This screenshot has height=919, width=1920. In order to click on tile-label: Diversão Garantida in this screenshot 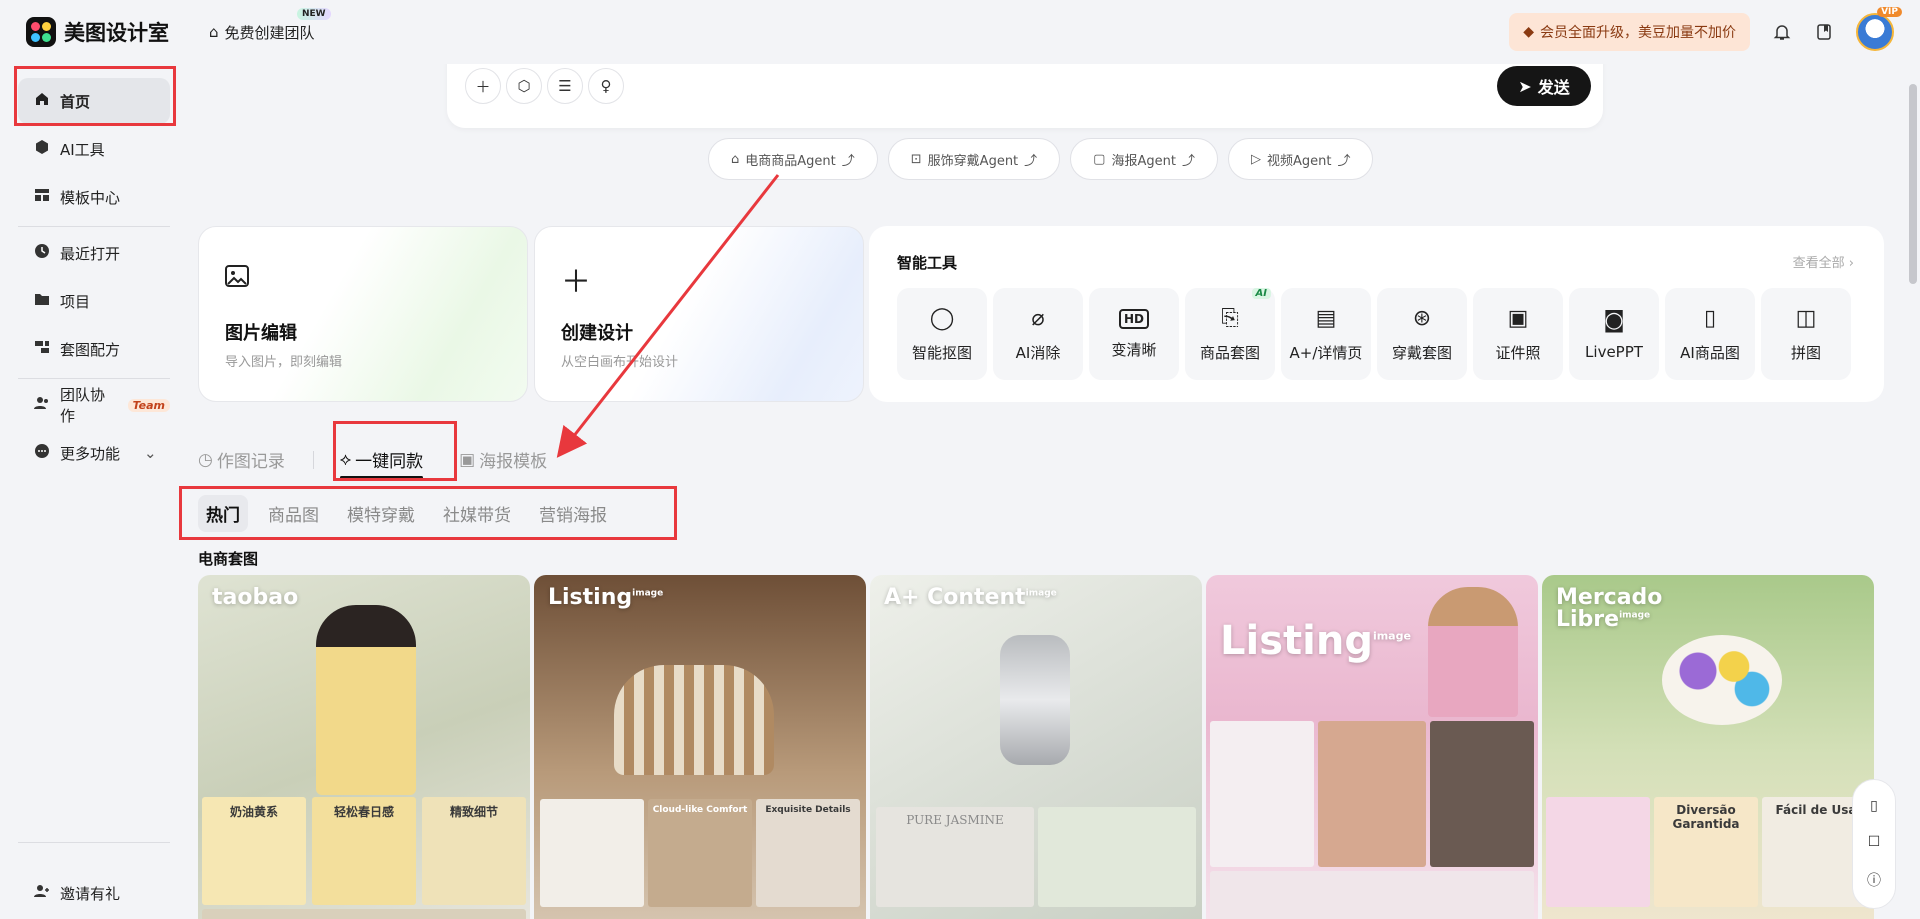, I will do `click(1706, 817)`.